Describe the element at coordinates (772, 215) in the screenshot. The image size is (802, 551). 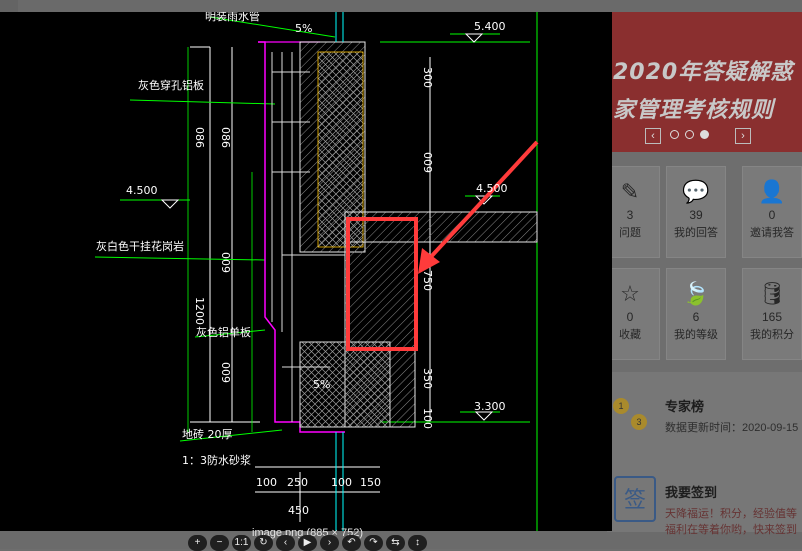
I see `stat-number: 0` at that location.